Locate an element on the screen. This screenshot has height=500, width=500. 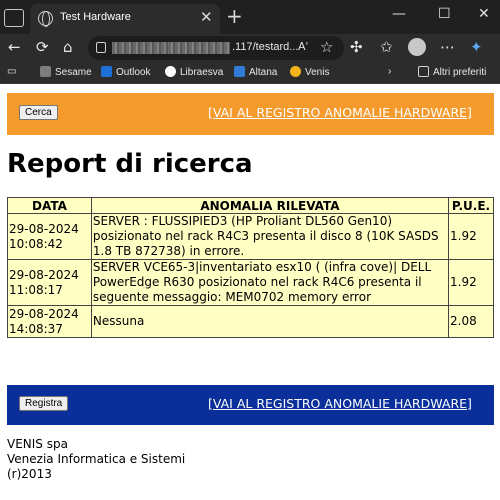
bookmark-altana: Altana is located at coordinates (255, 72).